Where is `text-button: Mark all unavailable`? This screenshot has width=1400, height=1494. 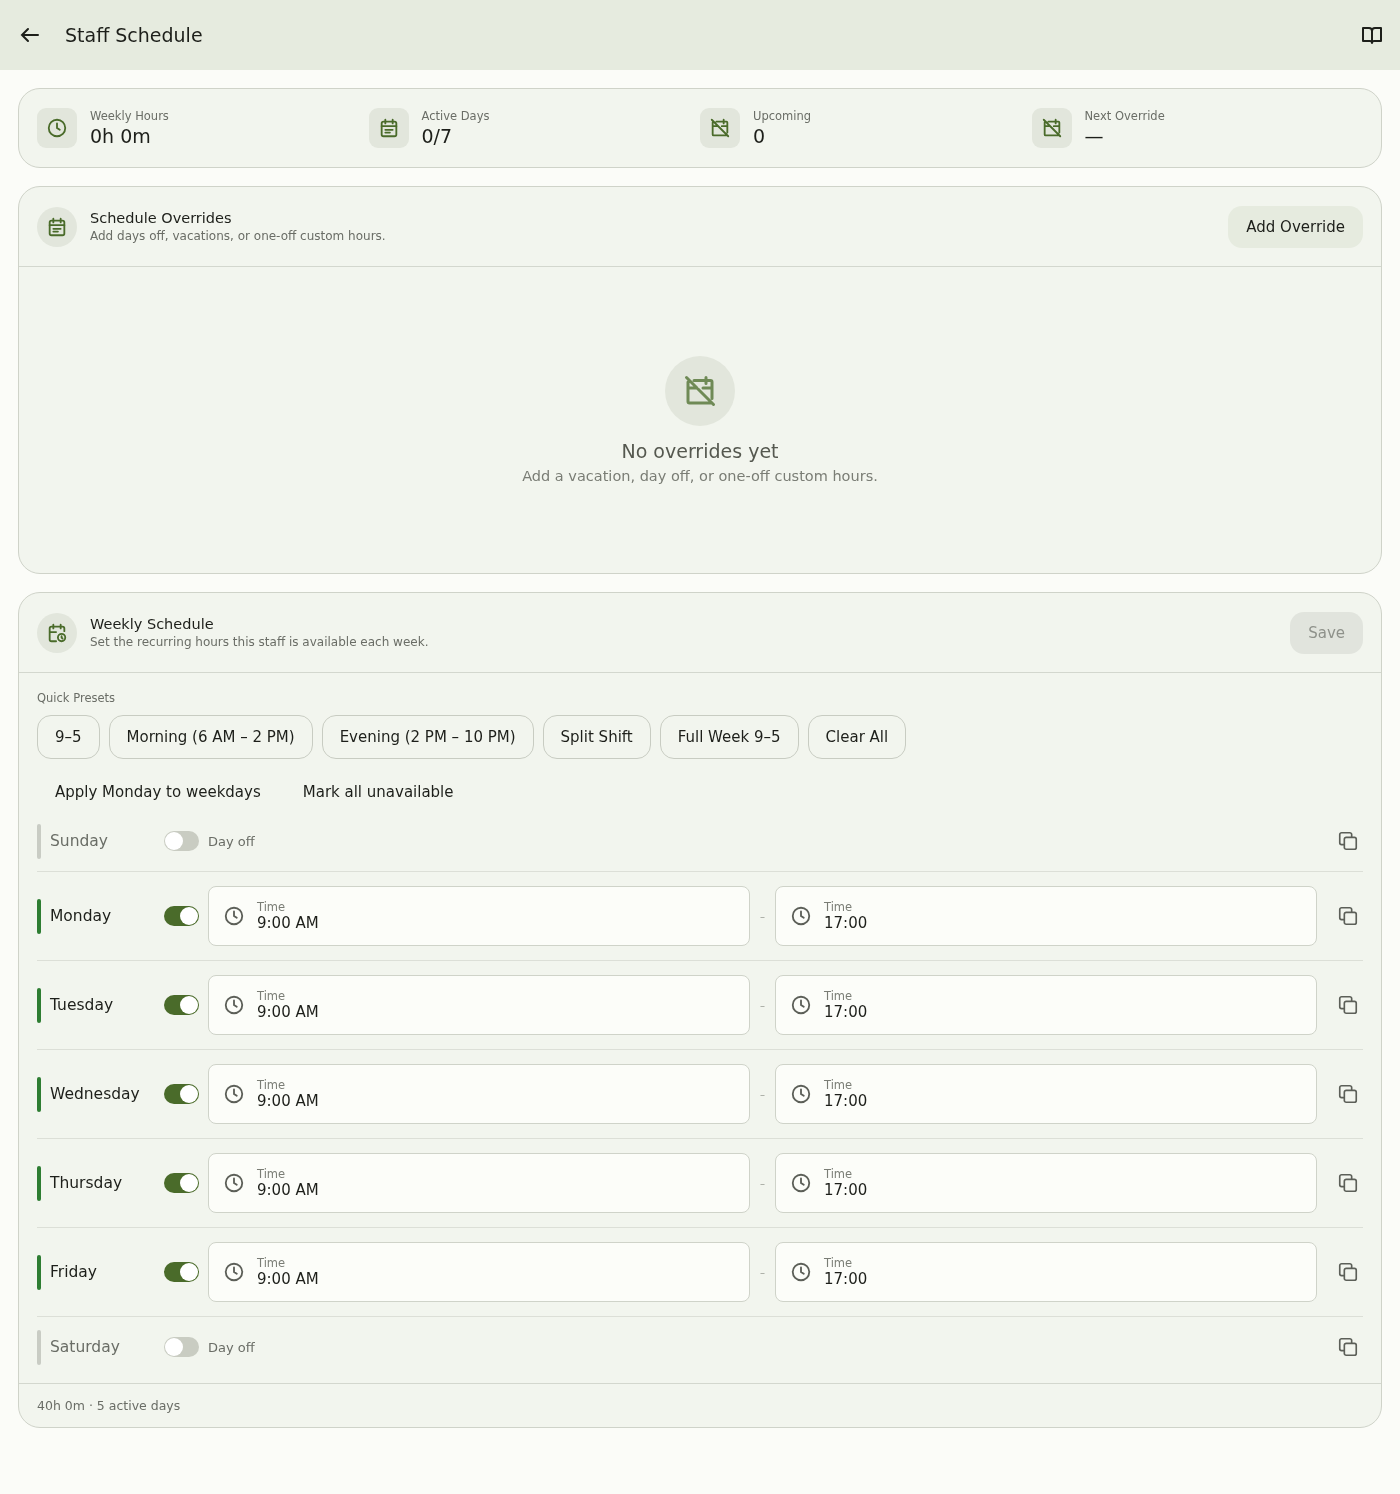
text-button: Mark all unavailable is located at coordinates (378, 792).